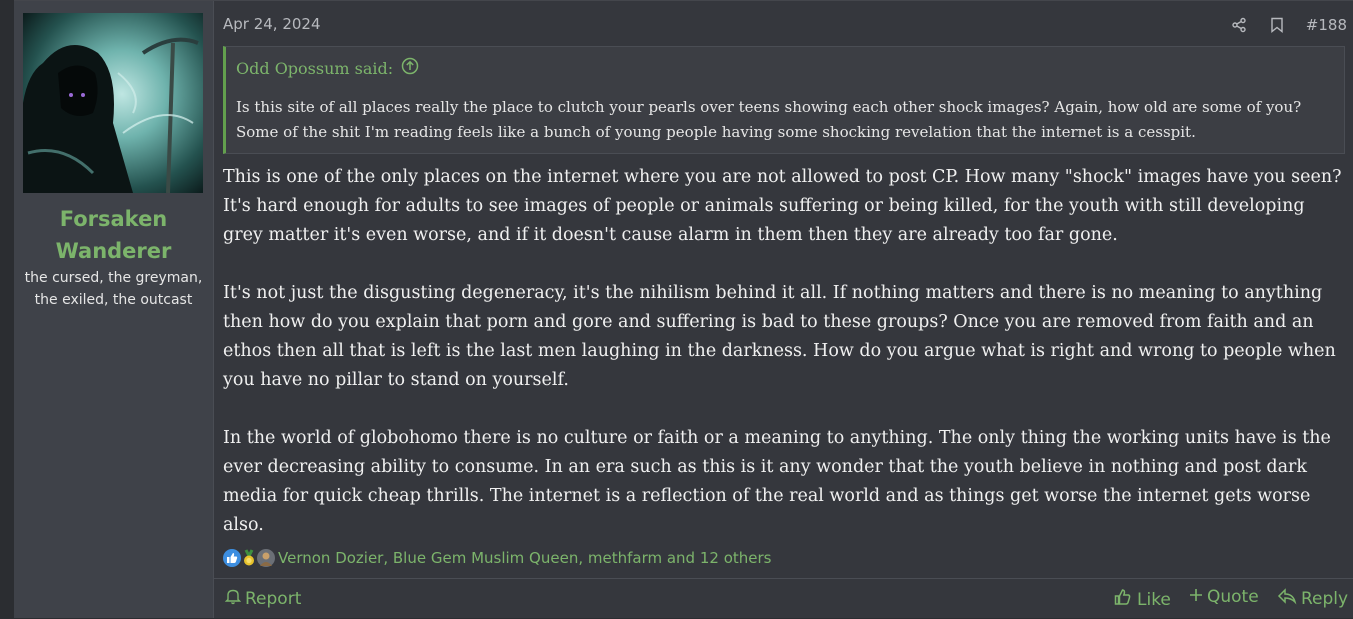 This screenshot has height=619, width=1353. What do you see at coordinates (272, 24) in the screenshot?
I see `post-date: Apr 24, 2024` at bounding box center [272, 24].